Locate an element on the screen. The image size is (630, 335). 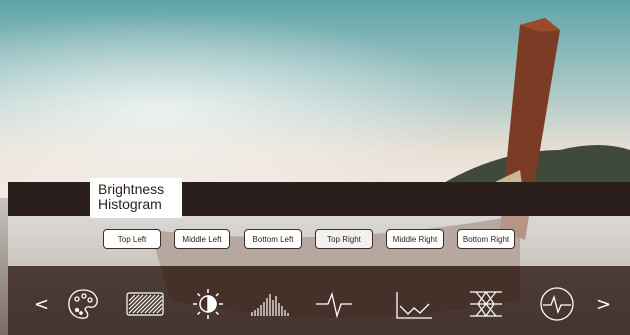
next-arrow-button: > is located at coordinates (603, 304).